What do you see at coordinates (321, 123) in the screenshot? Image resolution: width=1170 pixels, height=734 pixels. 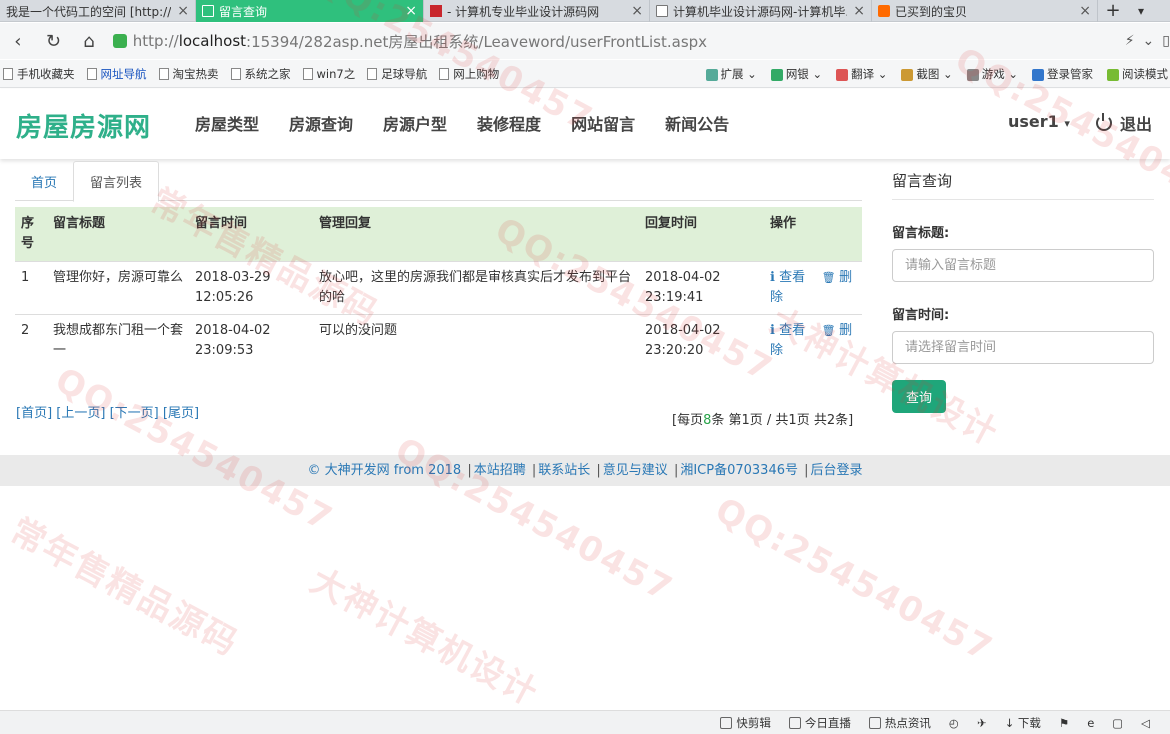 I see `nav-house-search: 房源查询` at bounding box center [321, 123].